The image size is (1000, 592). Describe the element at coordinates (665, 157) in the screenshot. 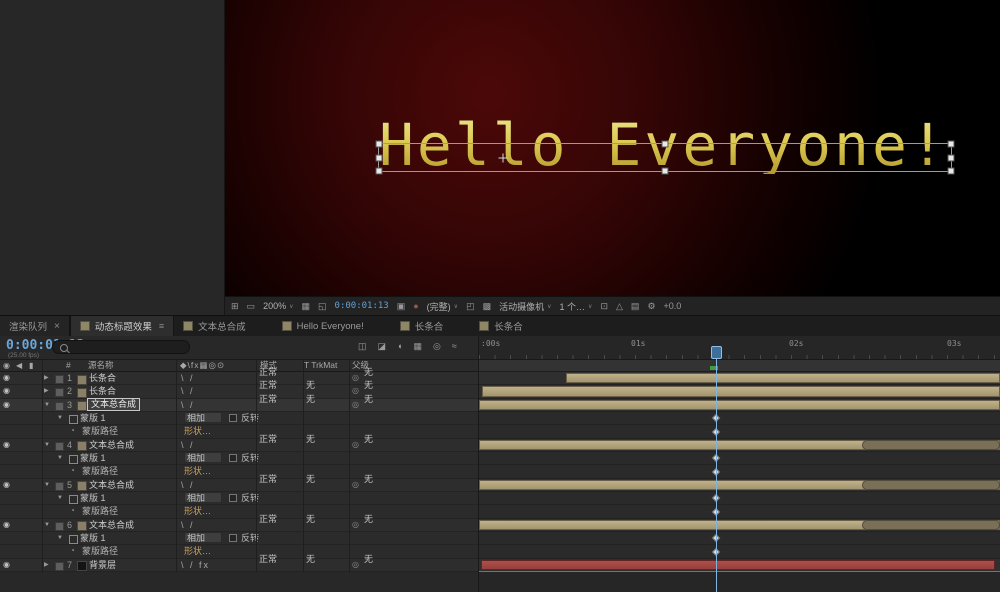

I see `selection-box` at that location.